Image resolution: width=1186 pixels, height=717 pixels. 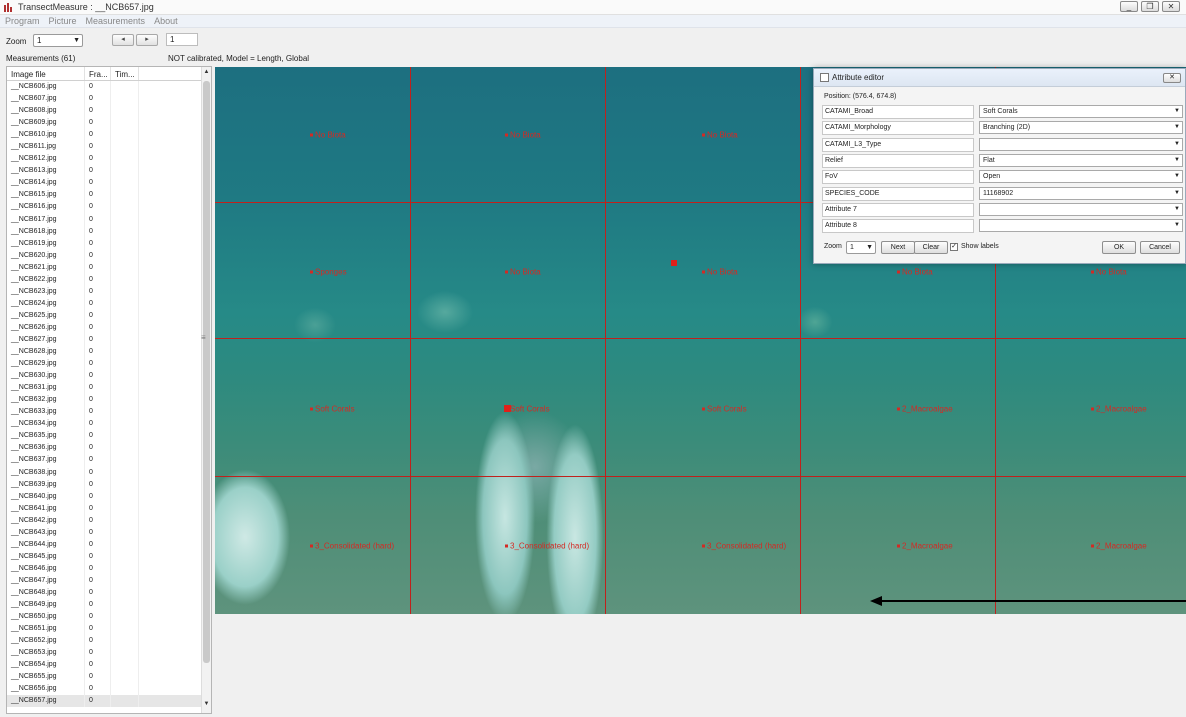 What do you see at coordinates (104, 243) in the screenshot?
I see `list-row: __NCB619.jpg 0` at bounding box center [104, 243].